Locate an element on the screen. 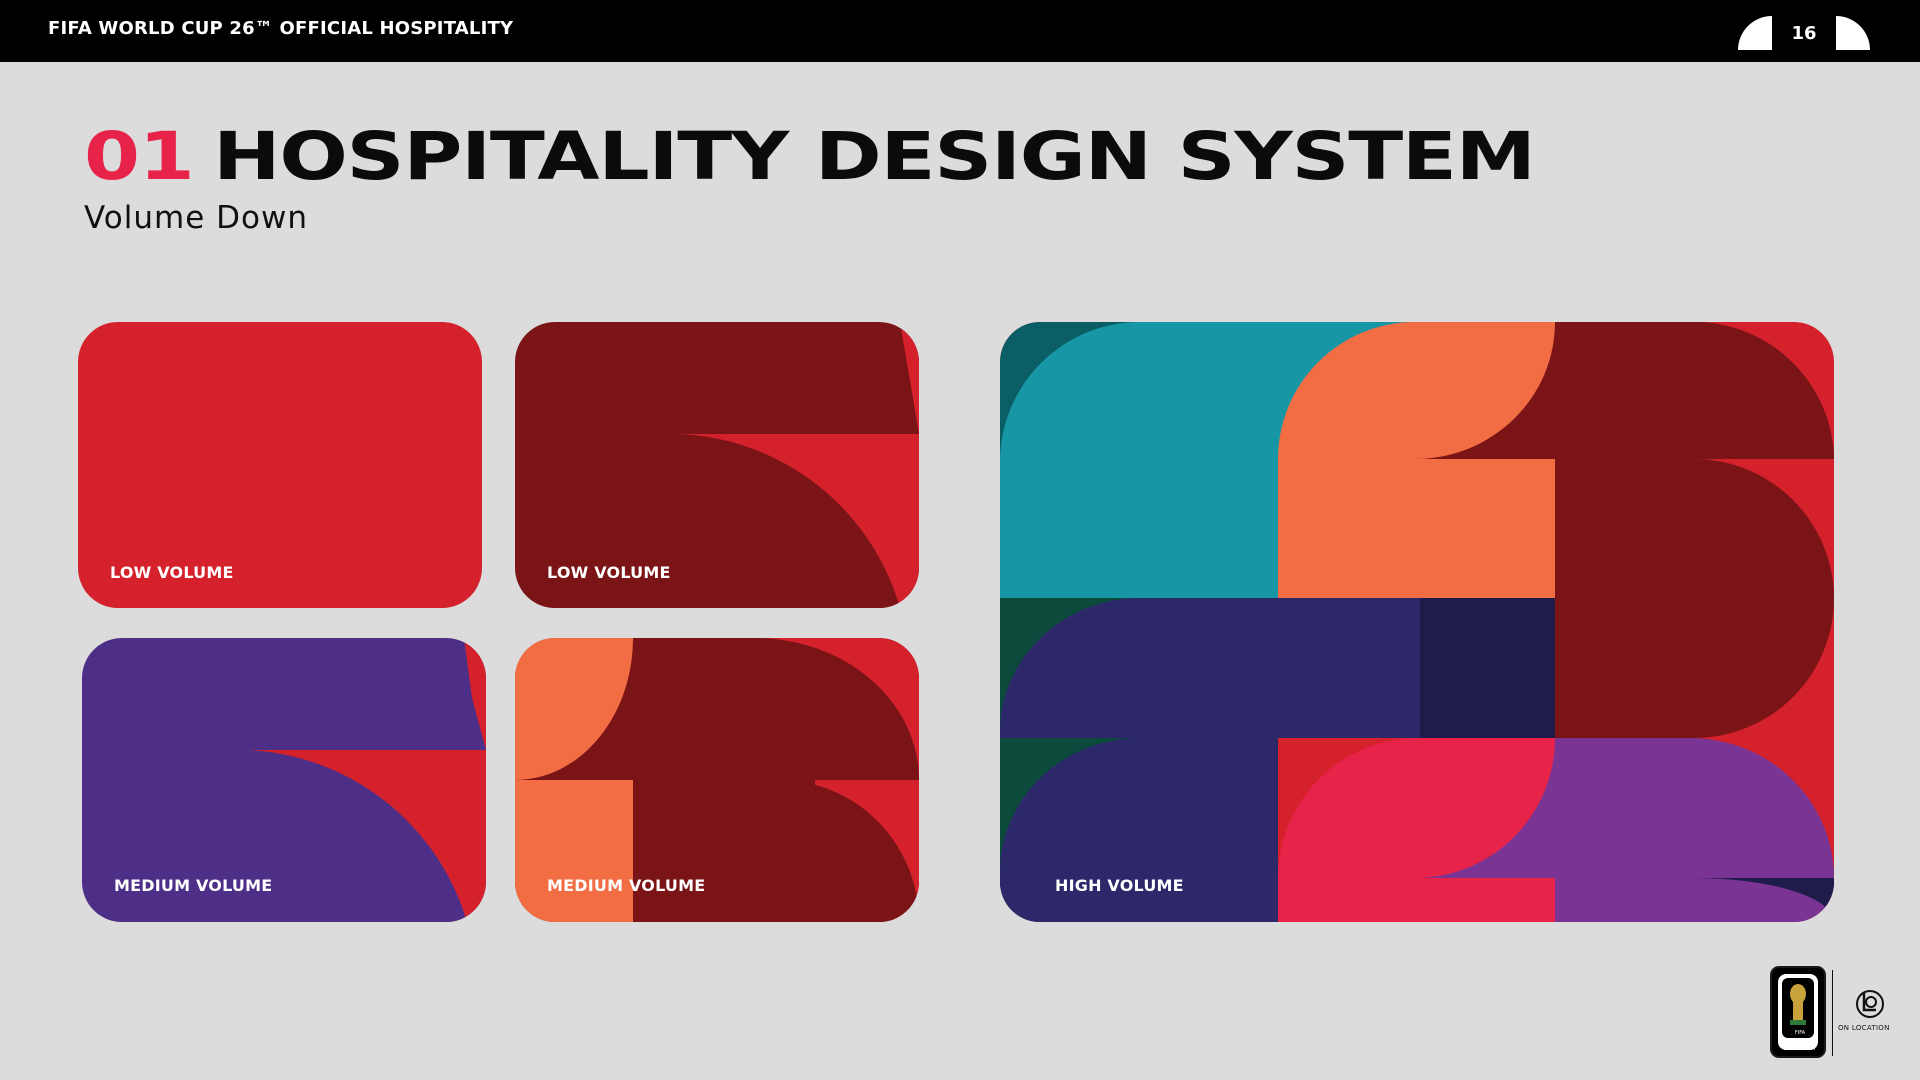 This screenshot has width=1920, height=1080. logo-divider is located at coordinates (1832, 1013).